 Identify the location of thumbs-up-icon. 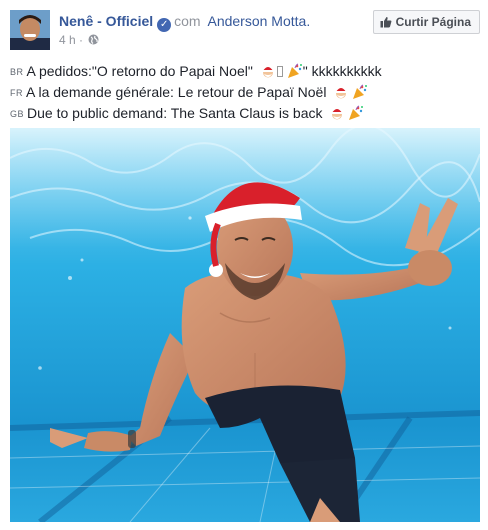
(386, 20).